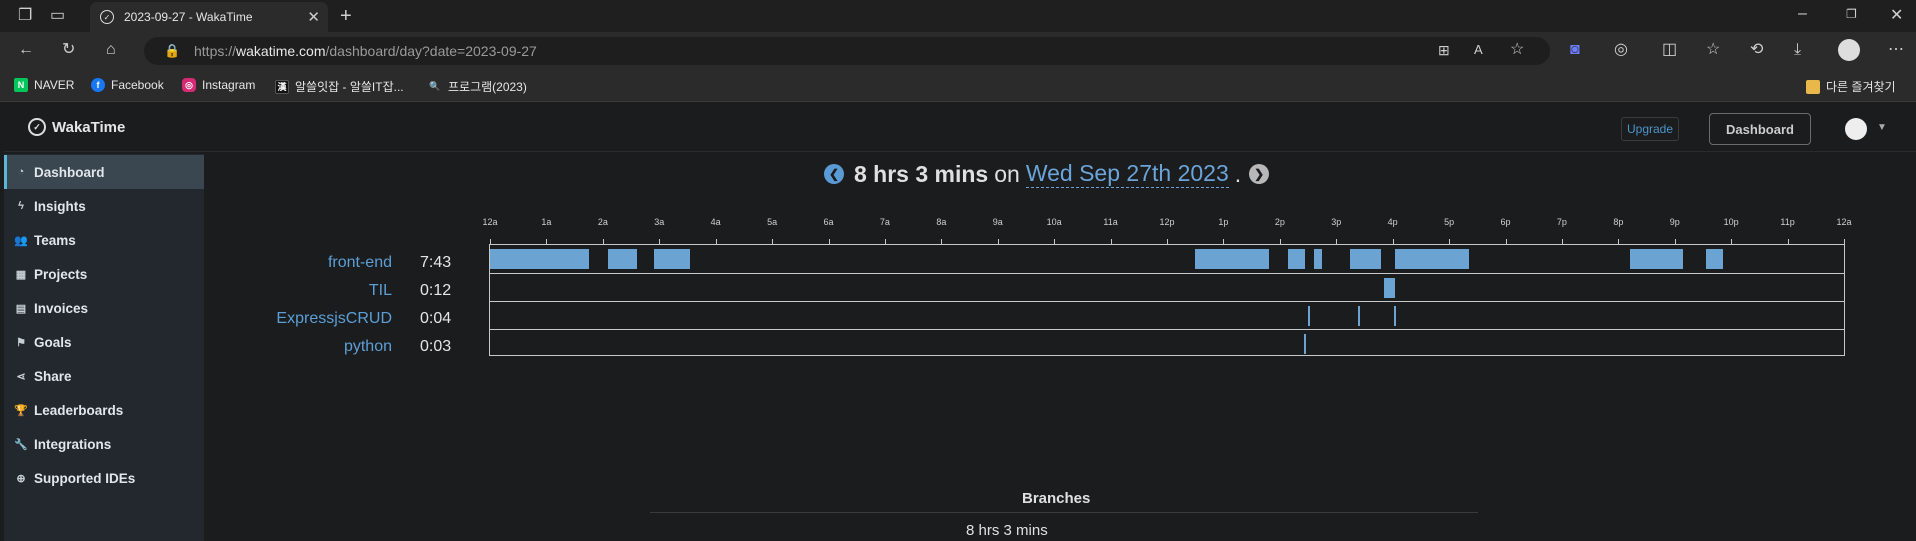  I want to click on sidebar-item-label: Teams, so click(55, 240).